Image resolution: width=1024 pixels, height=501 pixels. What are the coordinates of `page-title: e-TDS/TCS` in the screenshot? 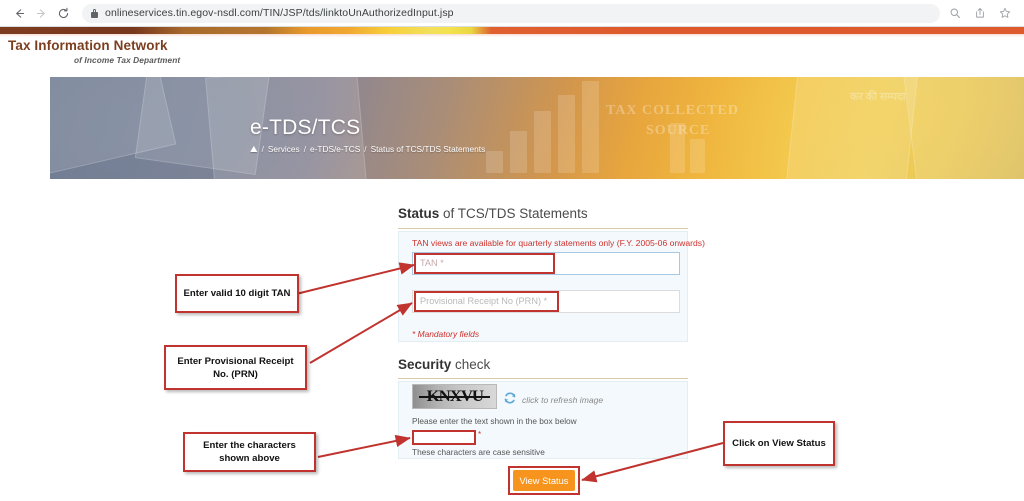 It's located at (305, 127).